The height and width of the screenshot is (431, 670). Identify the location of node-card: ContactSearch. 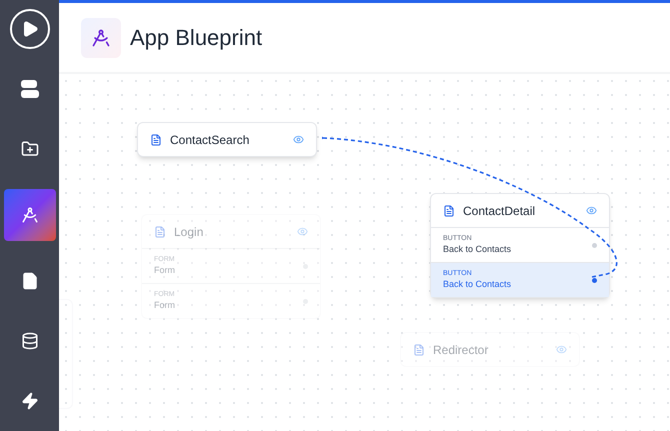
(227, 139).